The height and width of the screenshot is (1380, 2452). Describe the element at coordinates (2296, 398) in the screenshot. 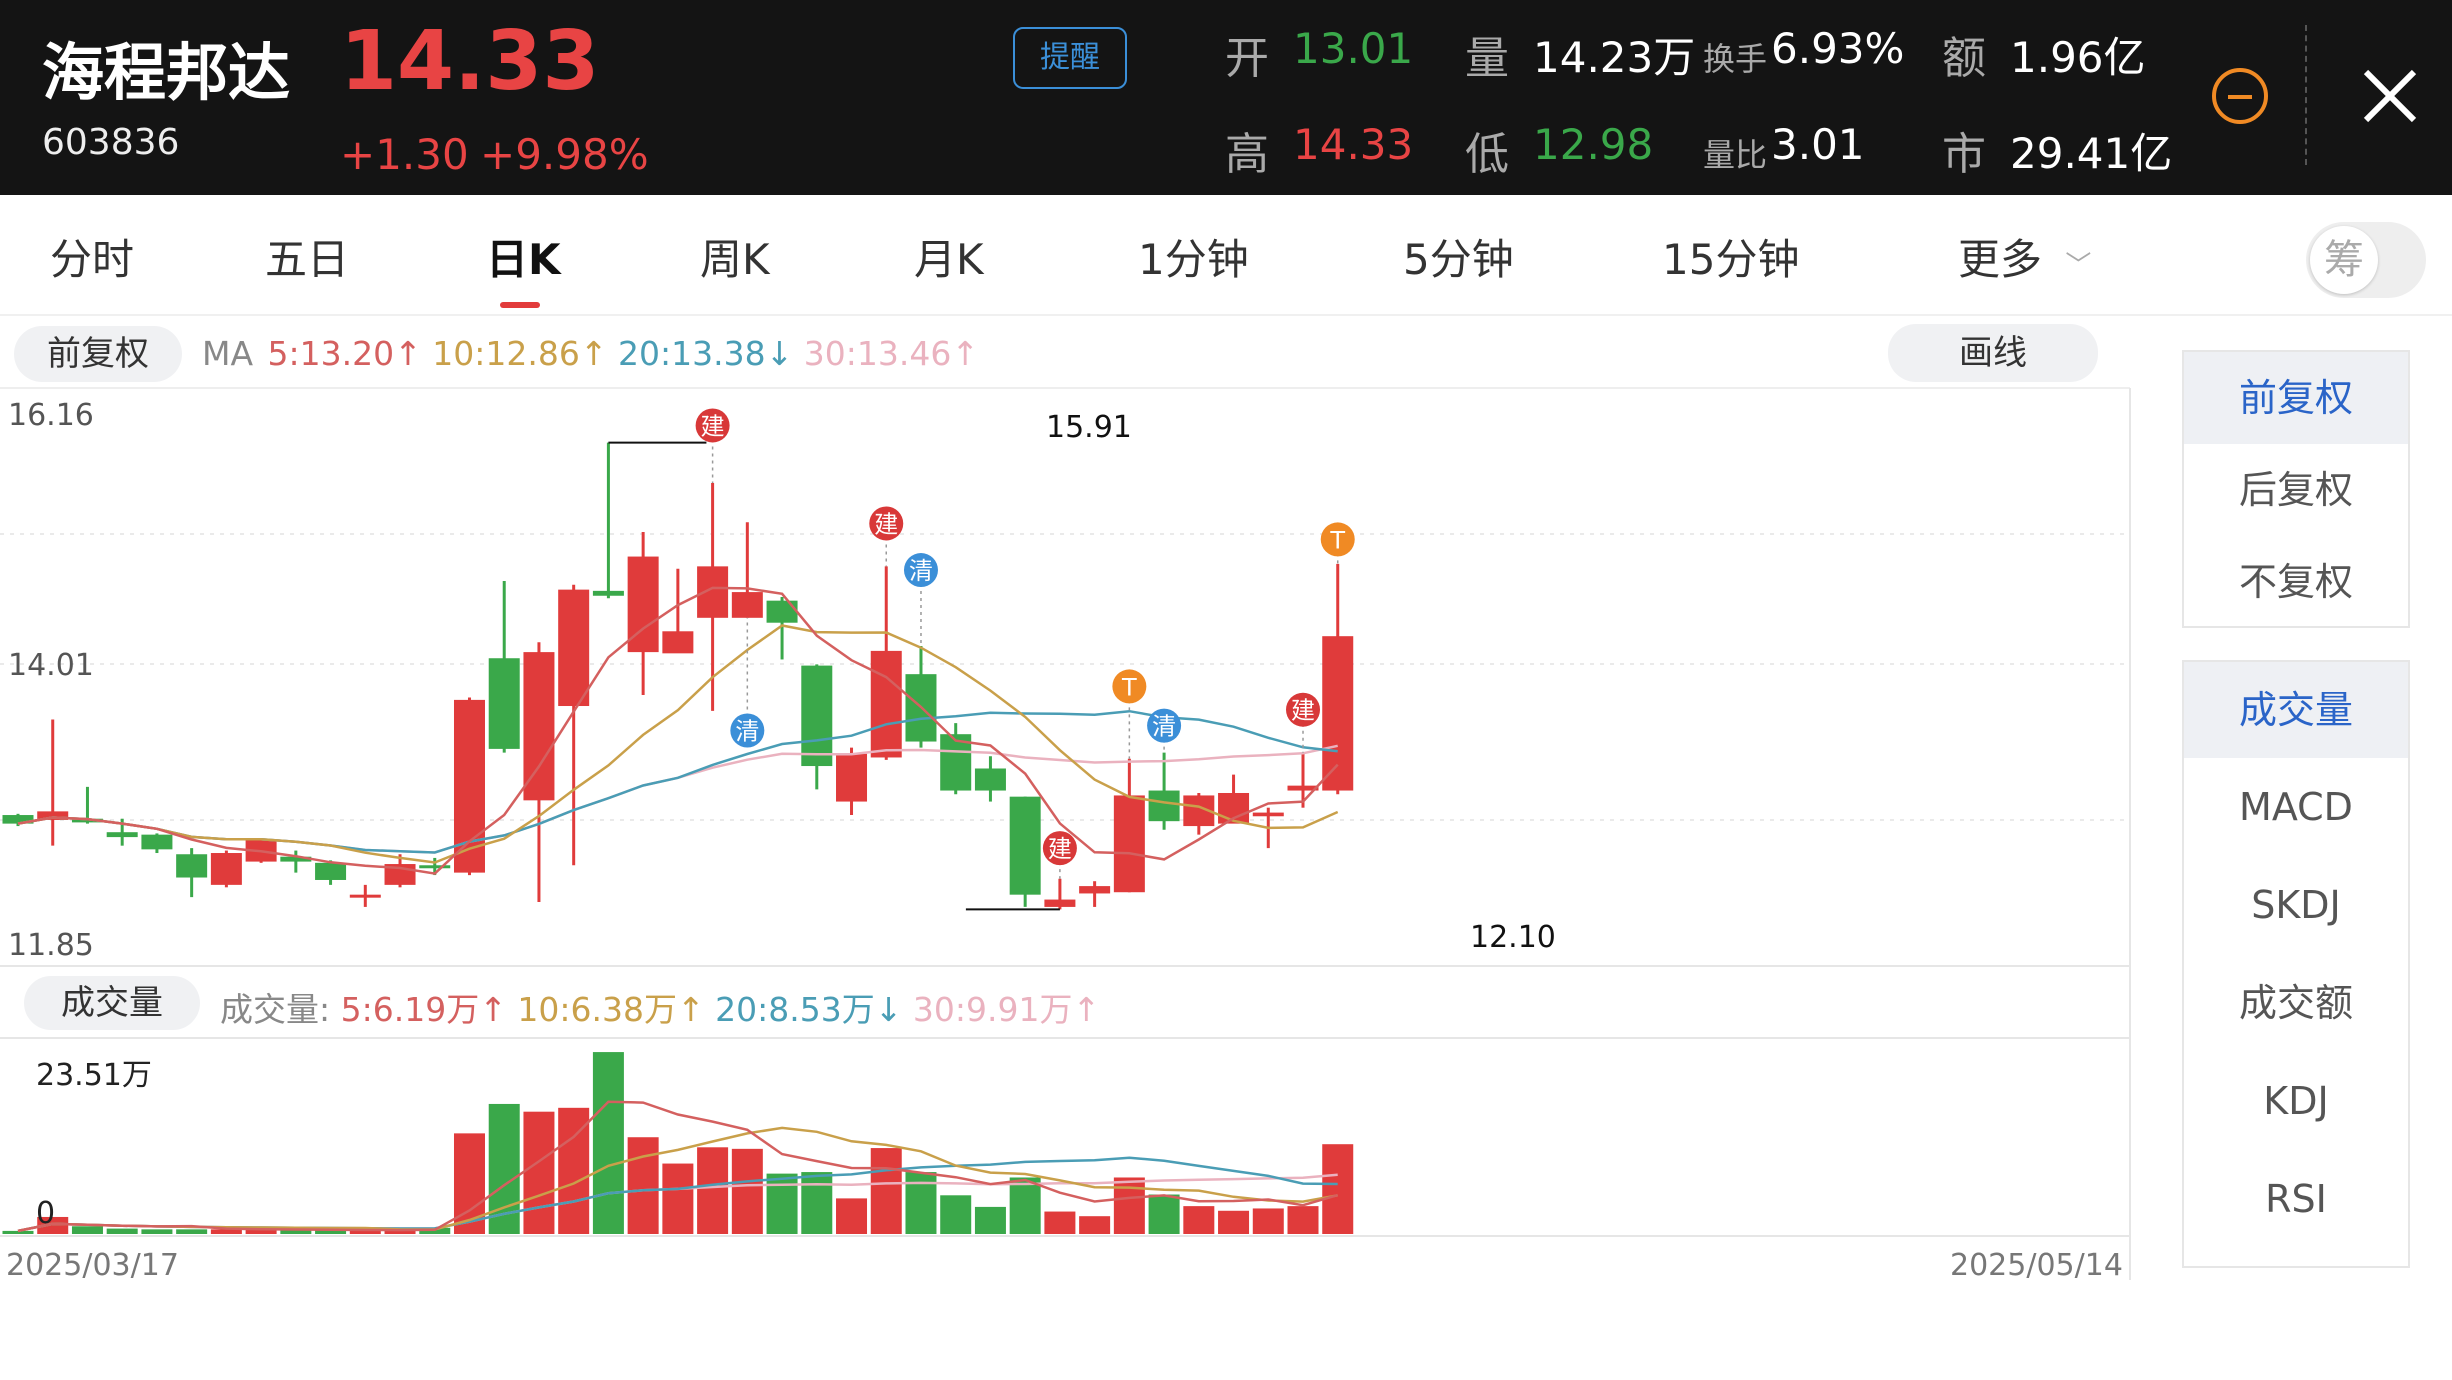

I see `adjust-forward: 前复权` at that location.